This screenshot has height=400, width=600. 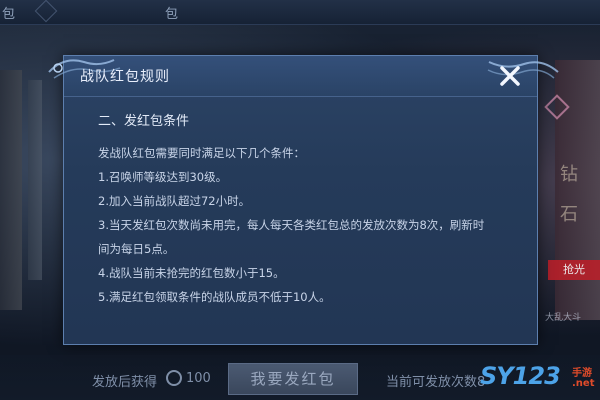 I want to click on background-char-1: 钻, so click(x=569, y=174).